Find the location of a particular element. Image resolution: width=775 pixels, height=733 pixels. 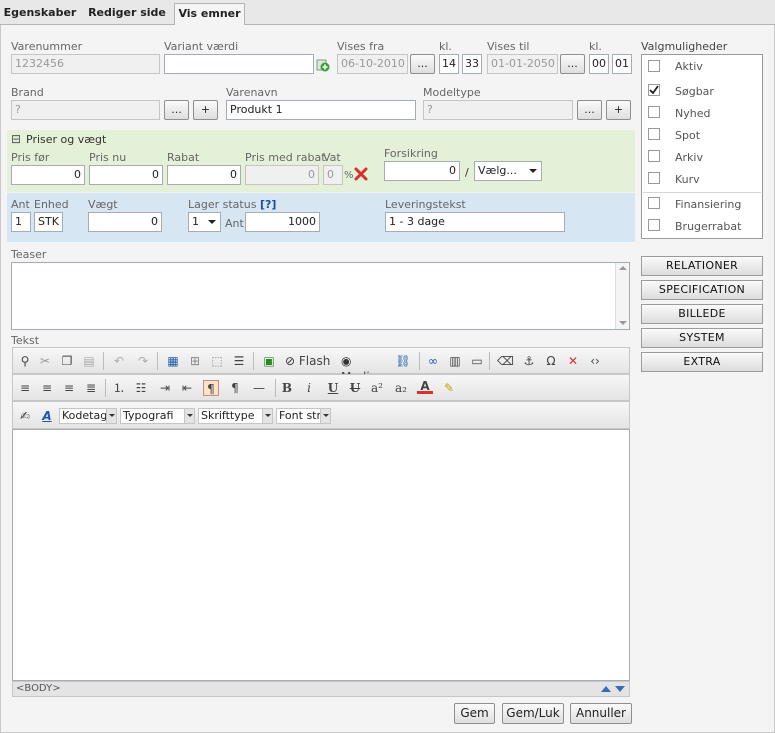

source-code-icon: ‹› is located at coordinates (595, 361).